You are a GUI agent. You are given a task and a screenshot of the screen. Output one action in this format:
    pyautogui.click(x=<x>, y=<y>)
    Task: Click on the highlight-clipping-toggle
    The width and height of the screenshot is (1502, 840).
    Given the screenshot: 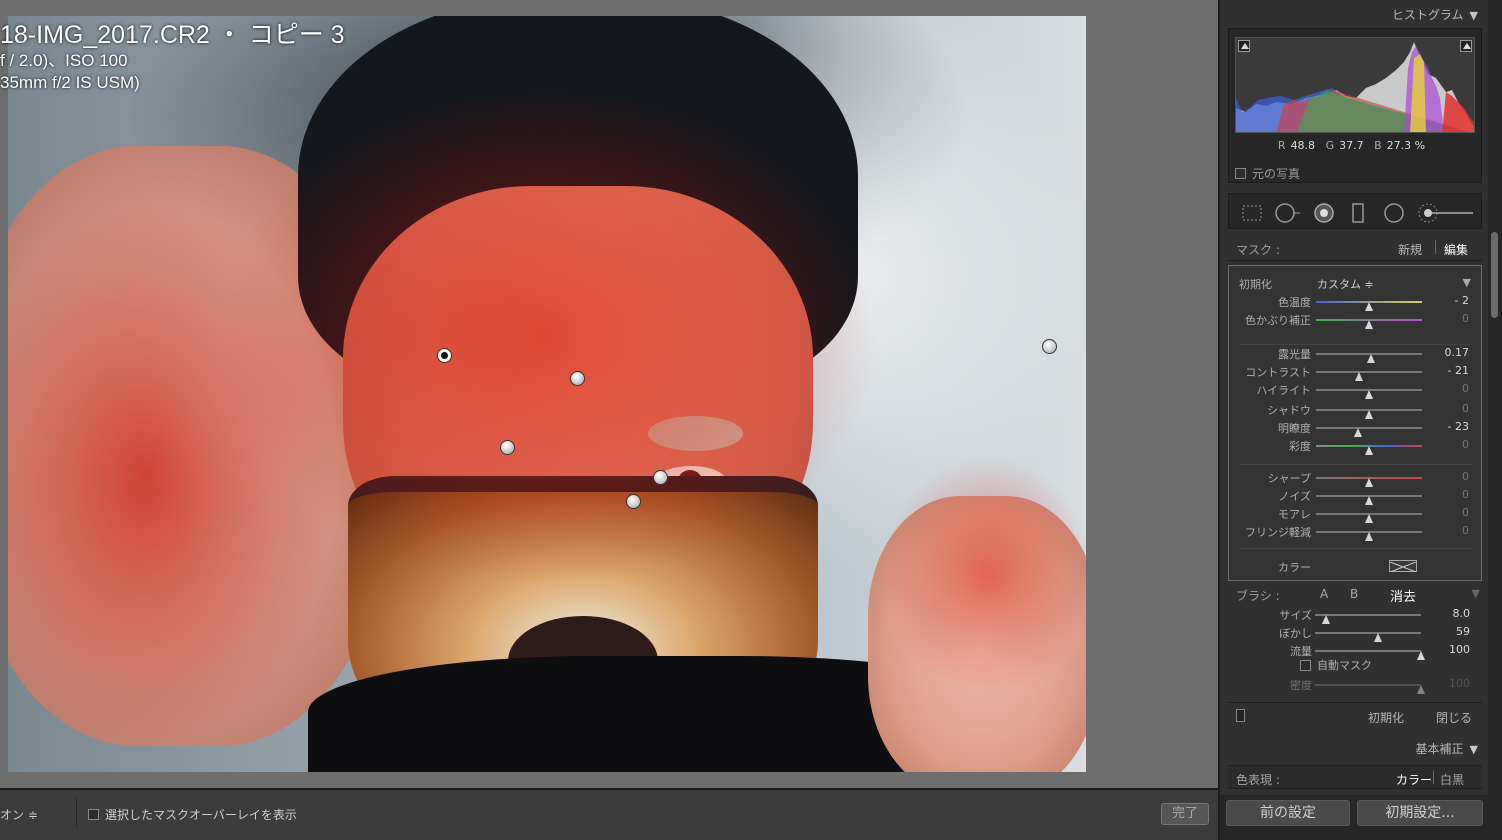 What is the action you would take?
    pyautogui.click(x=1466, y=46)
    